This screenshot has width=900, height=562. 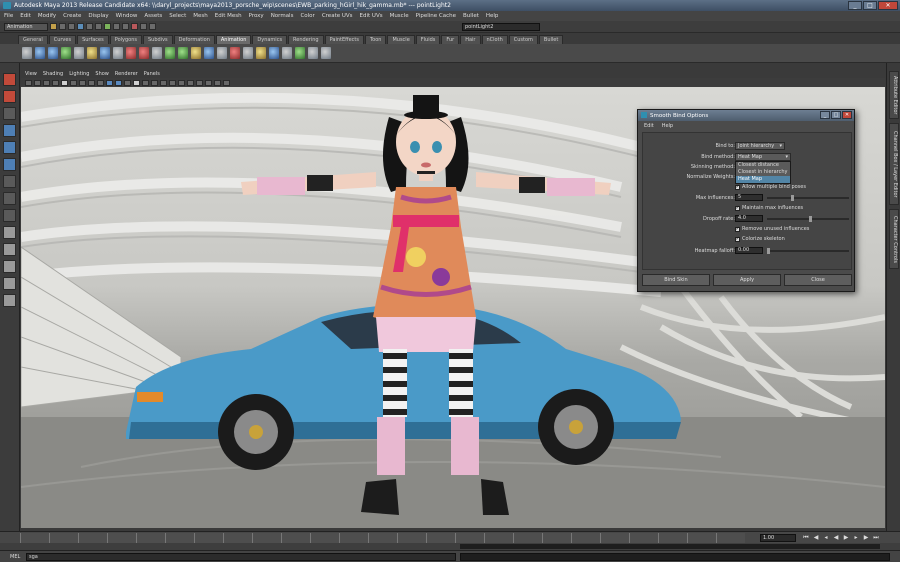 I want to click on graph-editor-icon, so click(x=235, y=53).